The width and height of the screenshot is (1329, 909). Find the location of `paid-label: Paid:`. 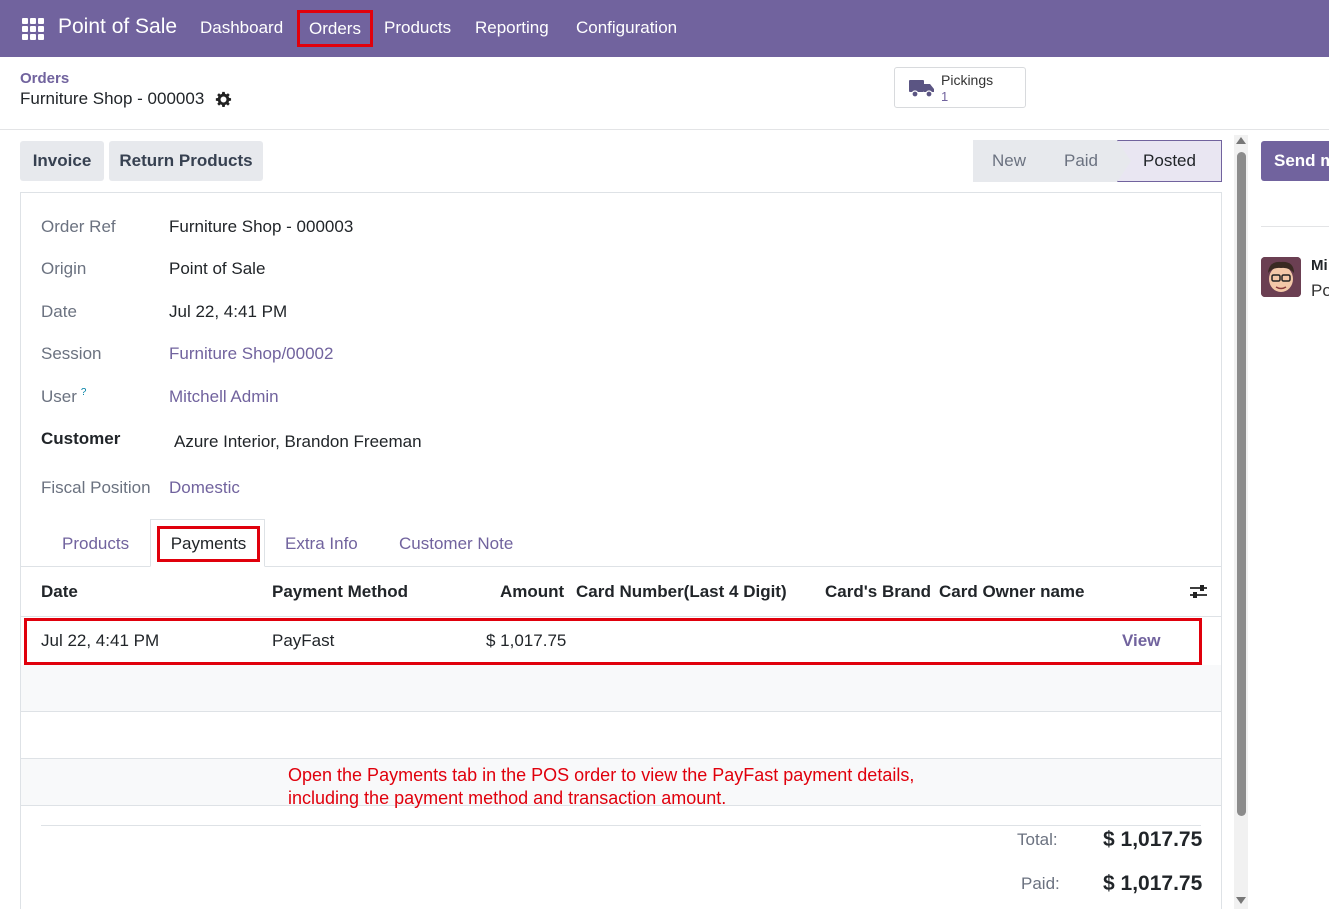

paid-label: Paid: is located at coordinates (1040, 883).